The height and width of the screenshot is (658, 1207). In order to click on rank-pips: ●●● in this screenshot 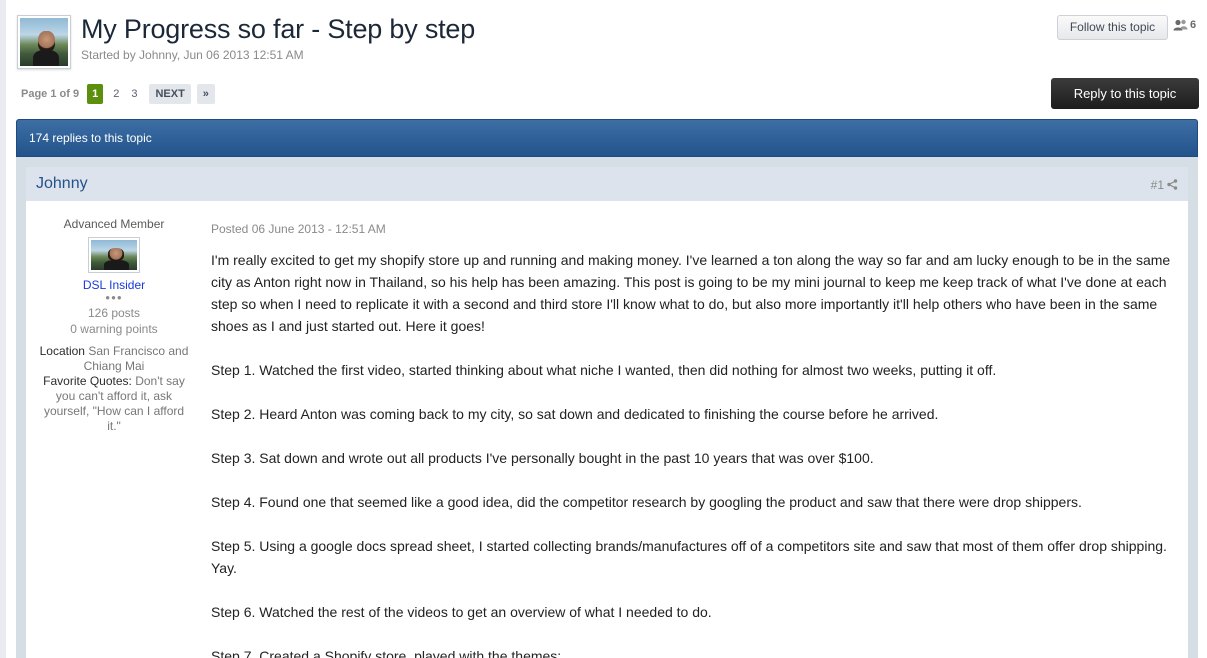, I will do `click(114, 297)`.